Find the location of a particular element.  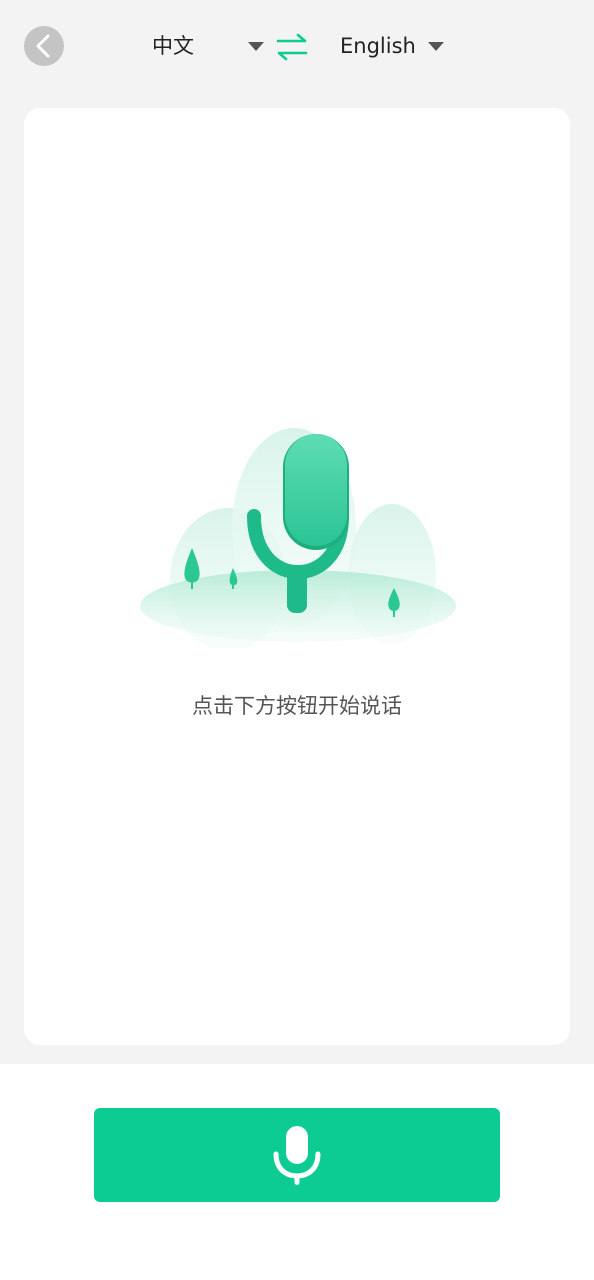

target-language-selector: English is located at coordinates (392, 46).